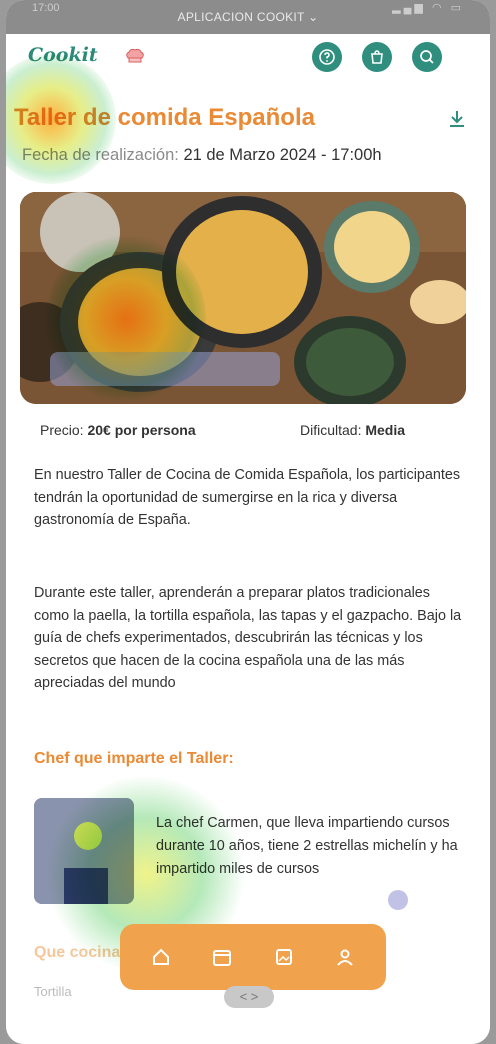 This screenshot has height=1044, width=496. What do you see at coordinates (398, 900) in the screenshot?
I see `mouse-cursor-icon` at bounding box center [398, 900].